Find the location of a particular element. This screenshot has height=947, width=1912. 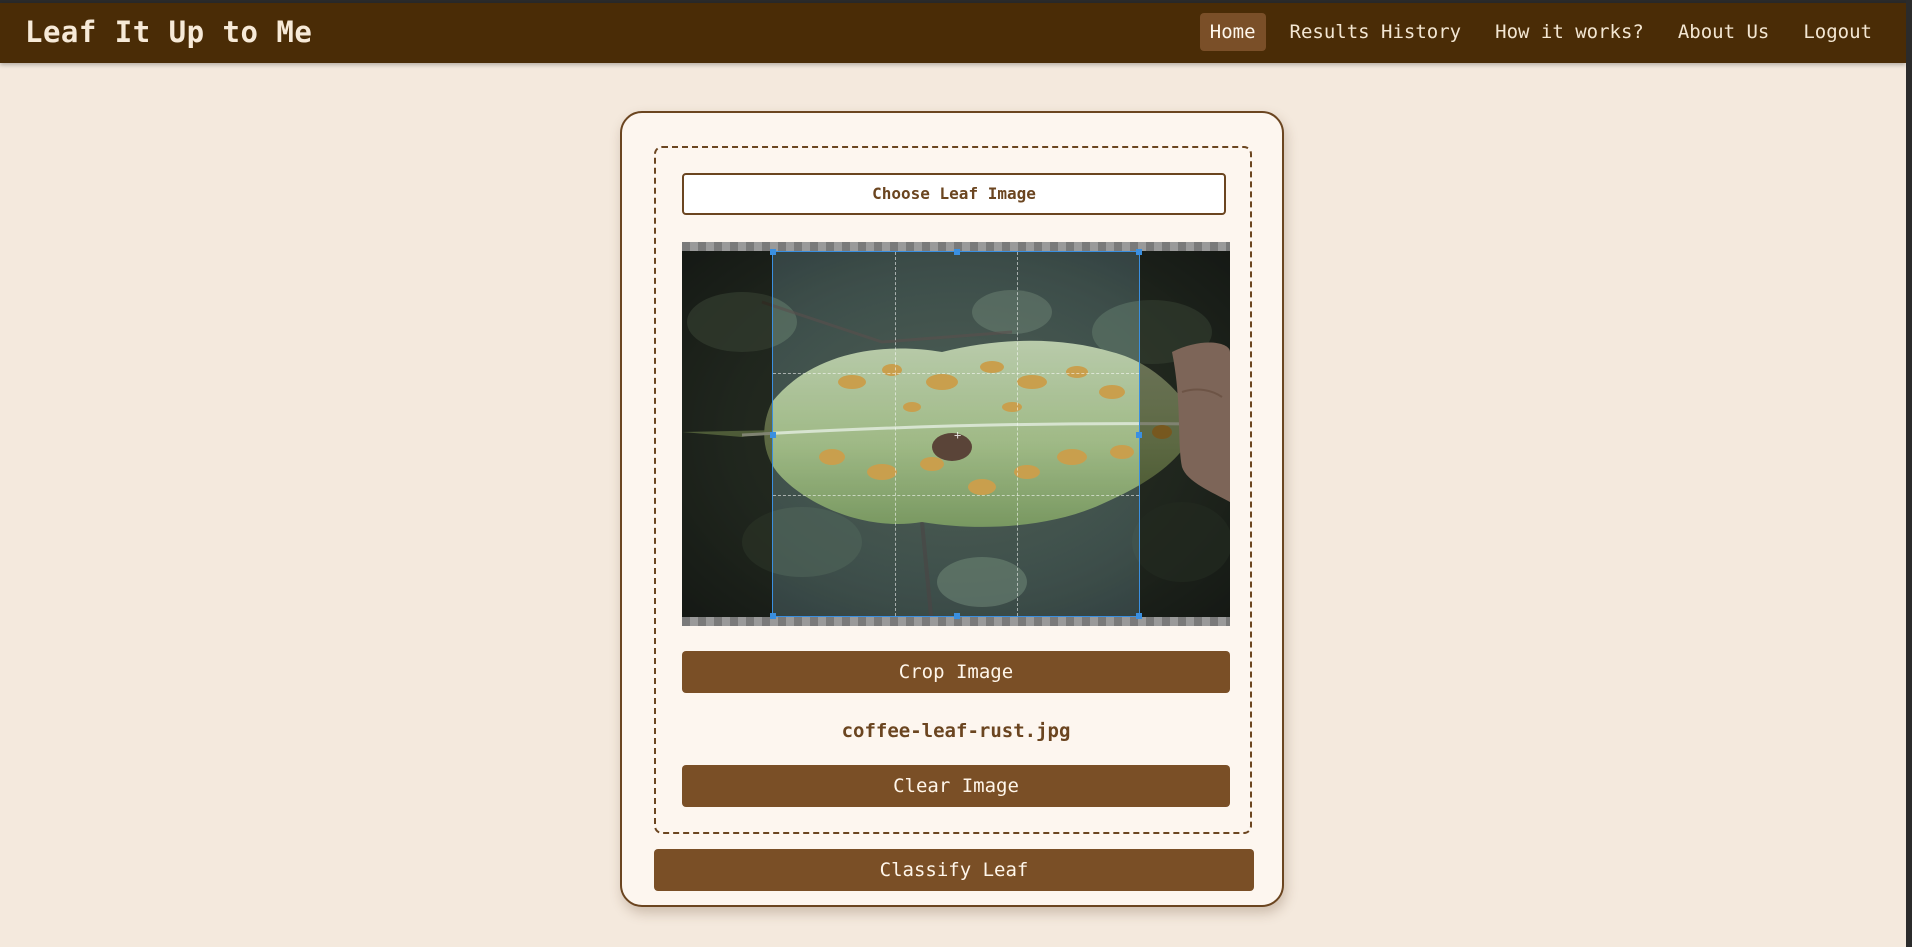

clear-image-button: Clear Image is located at coordinates (956, 786).